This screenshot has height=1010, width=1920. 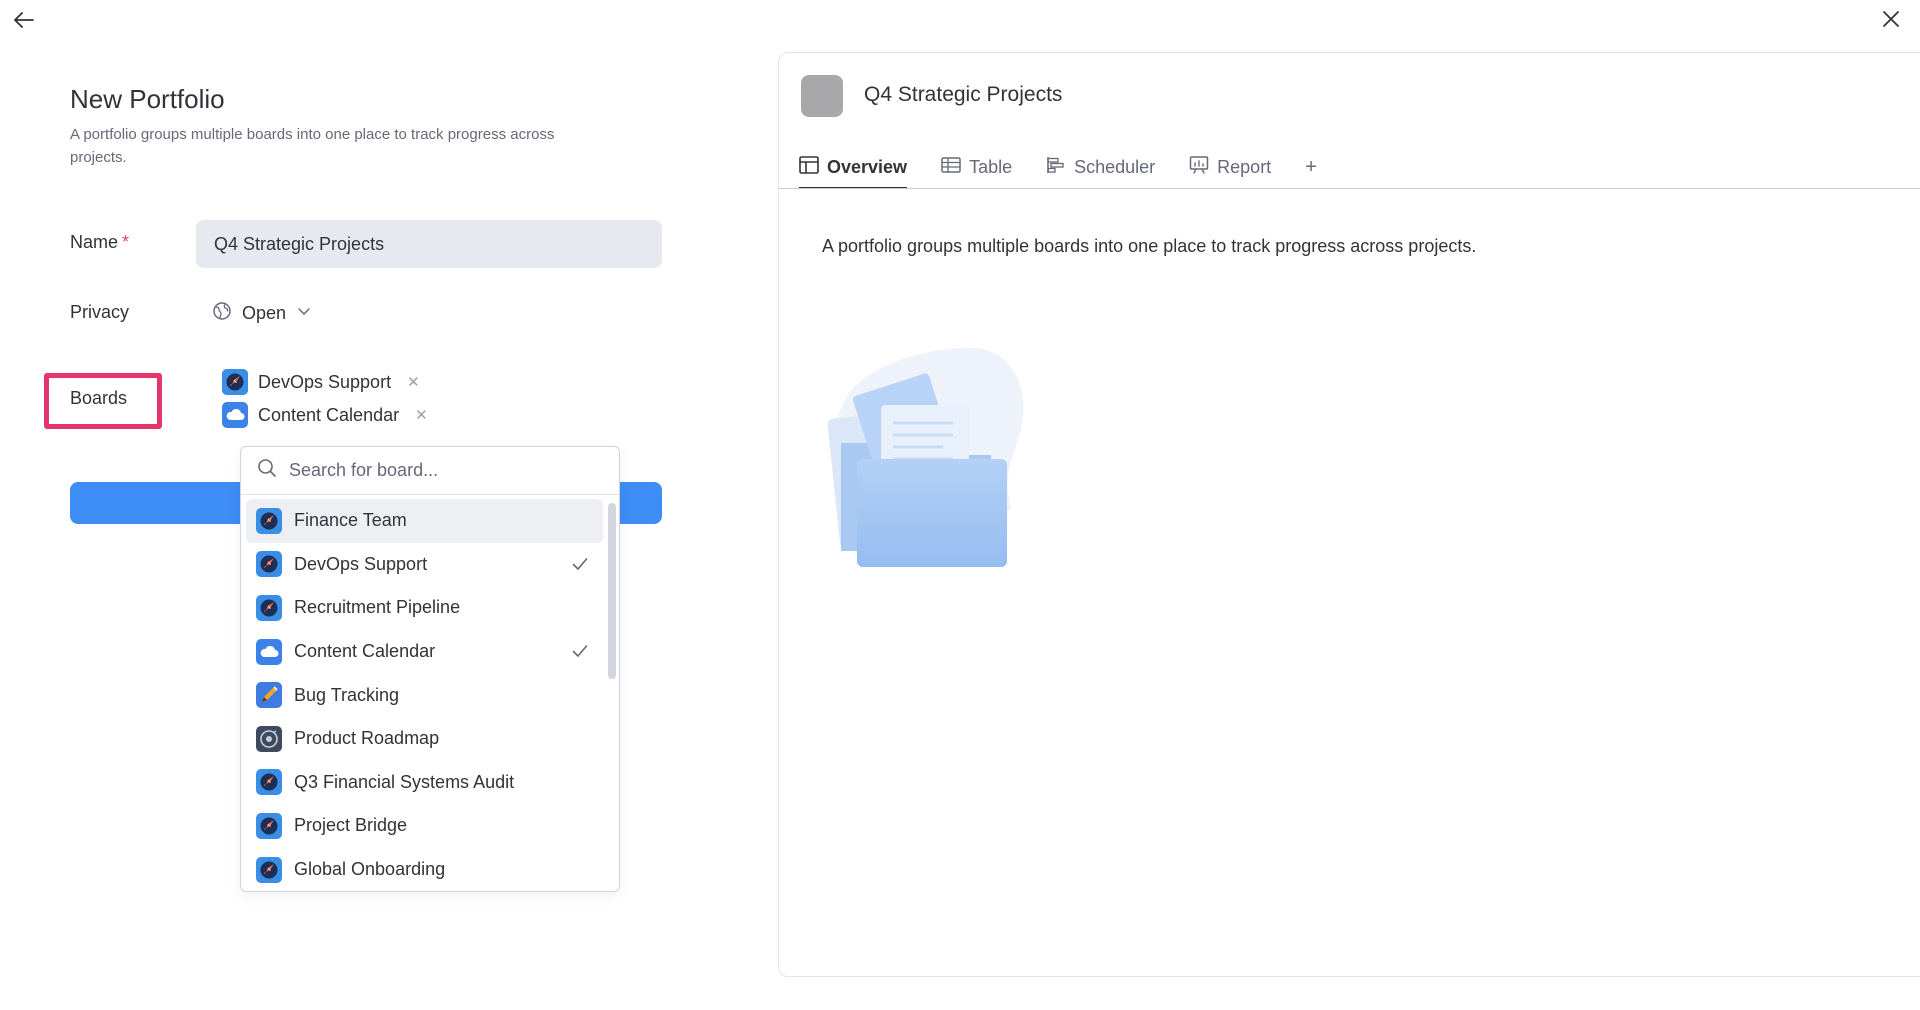 I want to click on board-option-label: Finance Team, so click(x=350, y=520).